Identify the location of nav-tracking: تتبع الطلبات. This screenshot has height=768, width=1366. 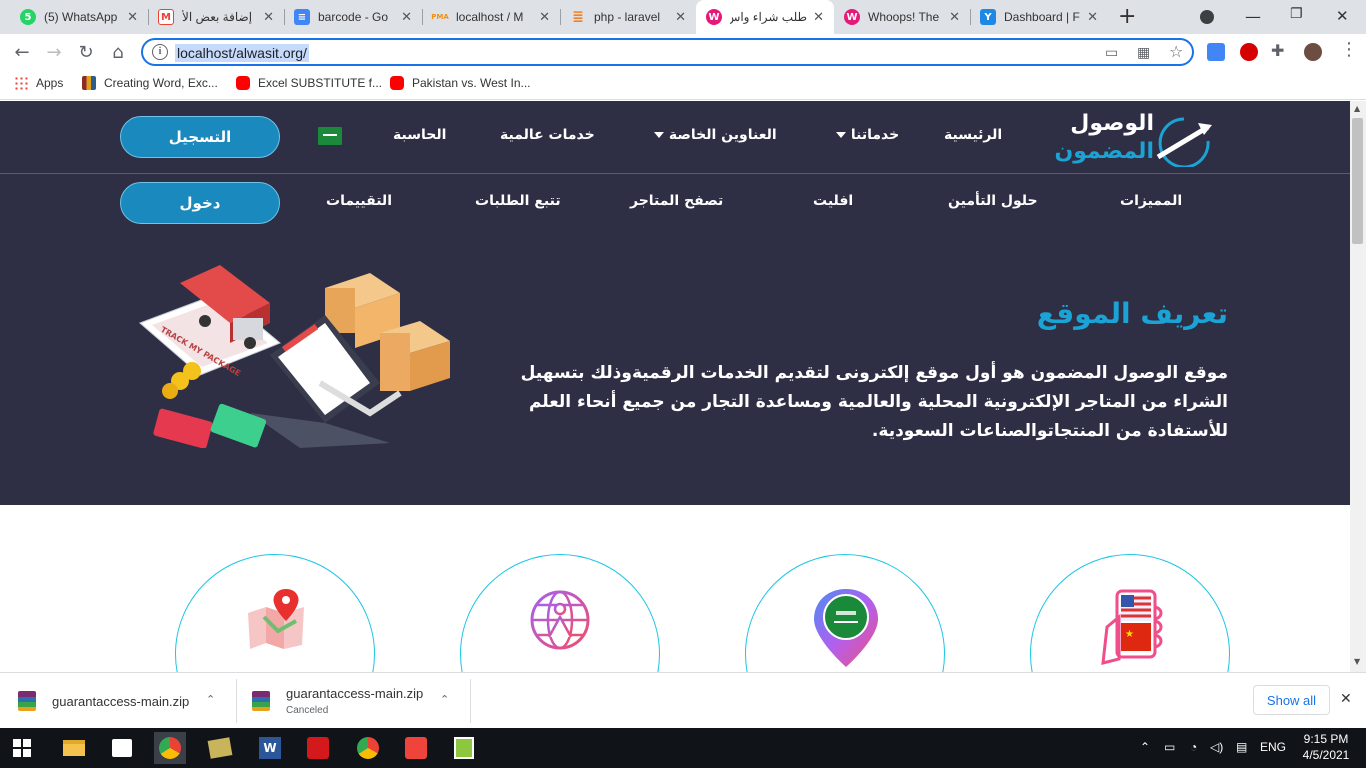
(518, 201).